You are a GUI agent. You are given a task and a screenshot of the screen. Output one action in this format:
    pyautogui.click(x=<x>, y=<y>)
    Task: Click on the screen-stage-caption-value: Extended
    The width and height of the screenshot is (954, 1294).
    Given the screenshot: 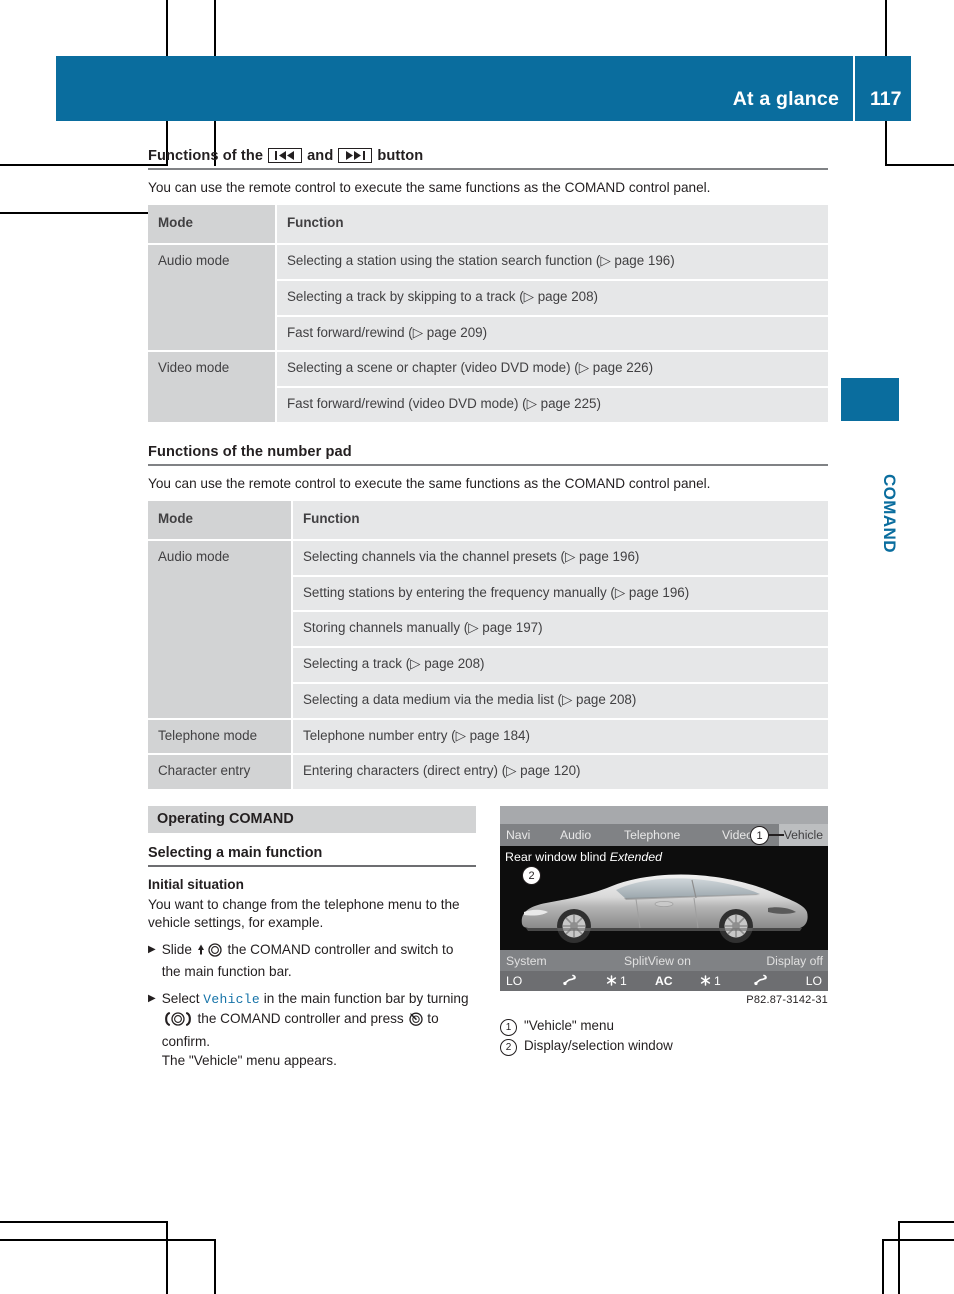 What is the action you would take?
    pyautogui.click(x=636, y=857)
    